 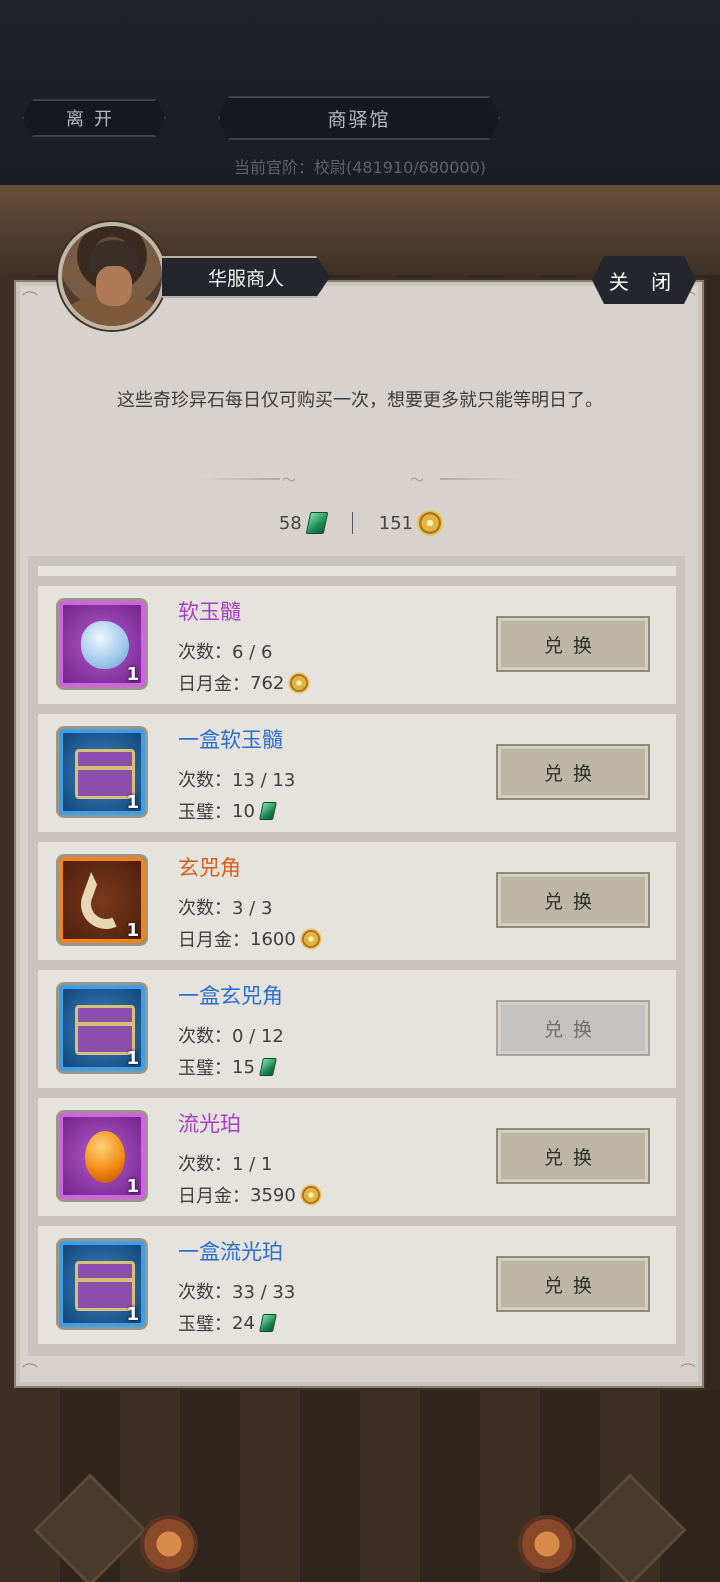 I want to click on rank-status-text: 当前官阶：校尉(481910/680000), so click(x=360, y=167).